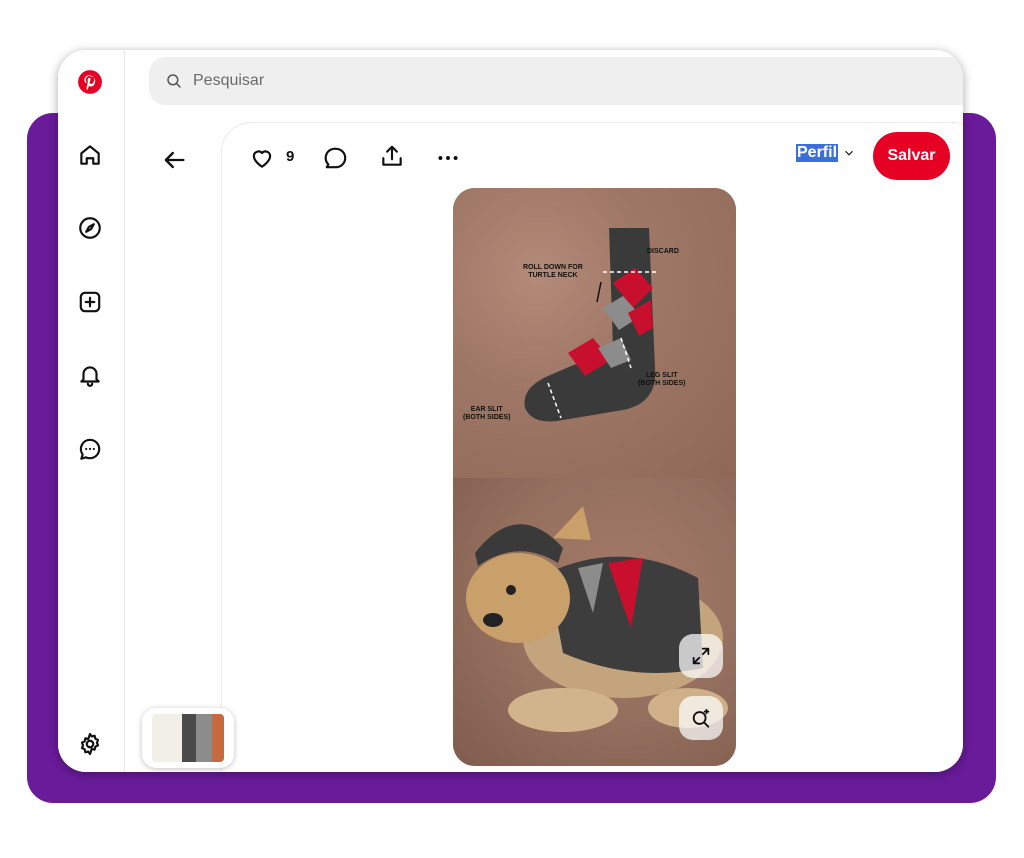 The width and height of the screenshot is (1024, 858). I want to click on back-button, so click(174, 160).